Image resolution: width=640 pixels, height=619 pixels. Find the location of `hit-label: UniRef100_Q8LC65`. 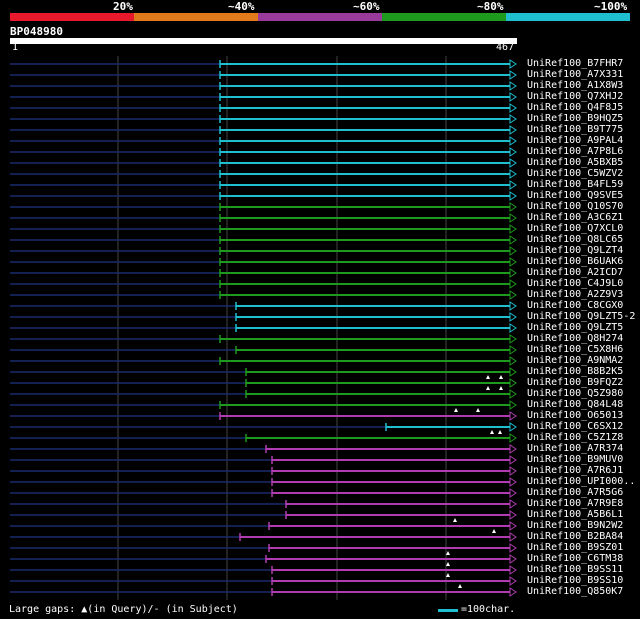

hit-label: UniRef100_Q8LC65 is located at coordinates (575, 239).